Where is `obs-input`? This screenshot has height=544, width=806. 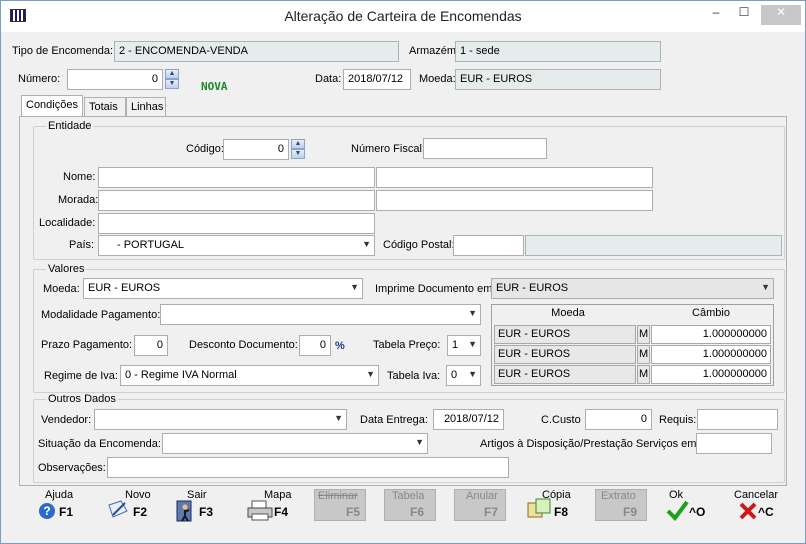
obs-input is located at coordinates (308, 467).